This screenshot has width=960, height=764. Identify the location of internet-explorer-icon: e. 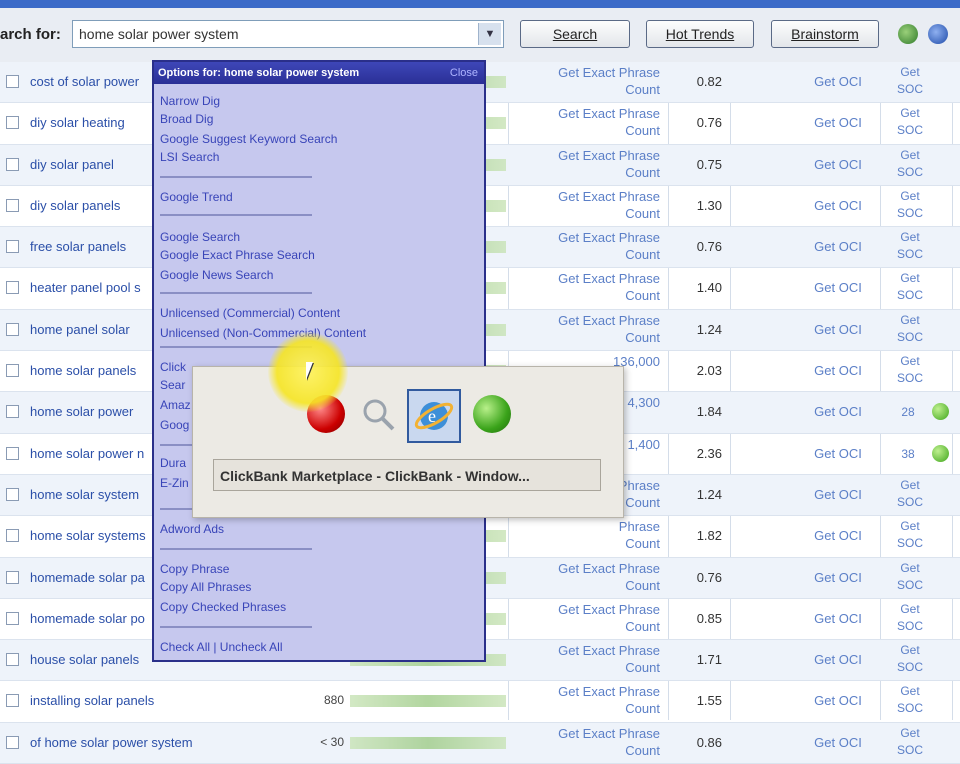
(434, 416).